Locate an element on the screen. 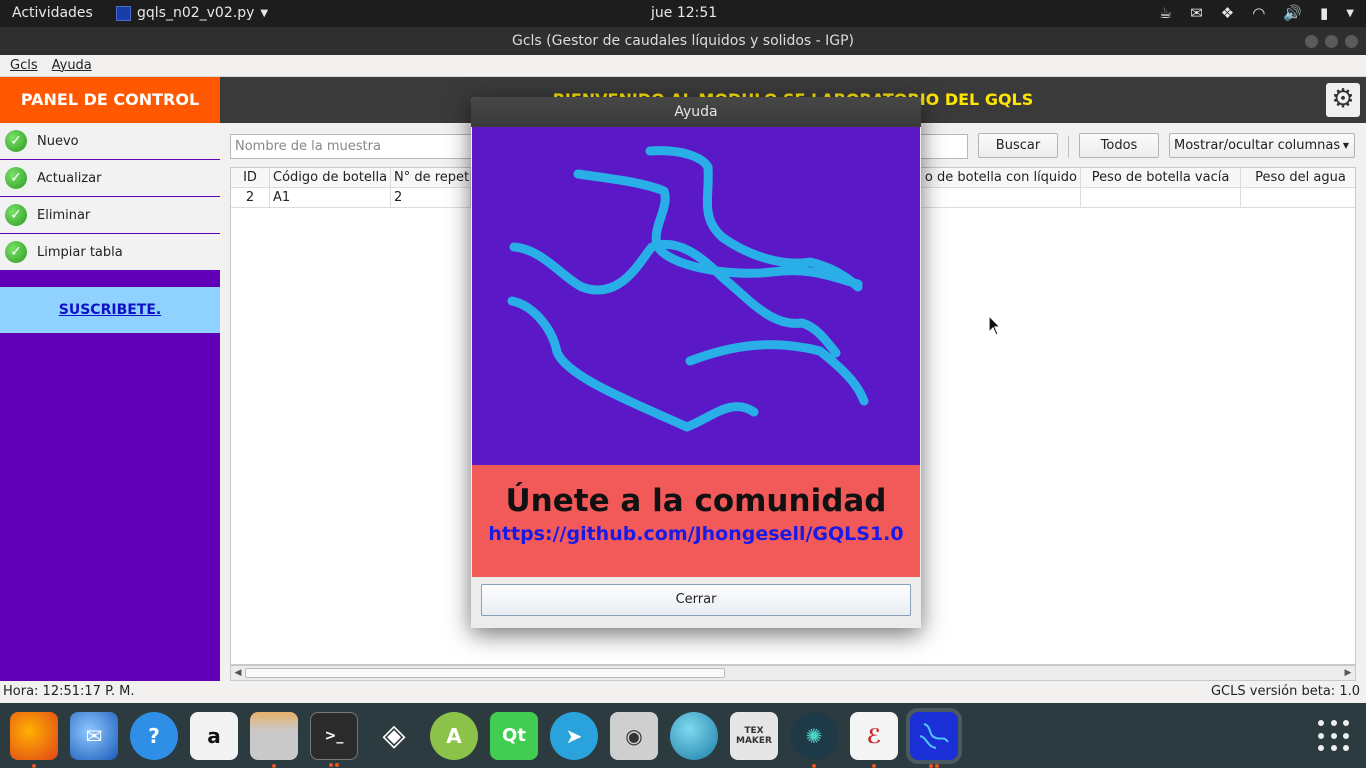 This screenshot has width=1366, height=768. columns-dropdown: Mostrar/ocultar columnas ▼ is located at coordinates (1262, 145).